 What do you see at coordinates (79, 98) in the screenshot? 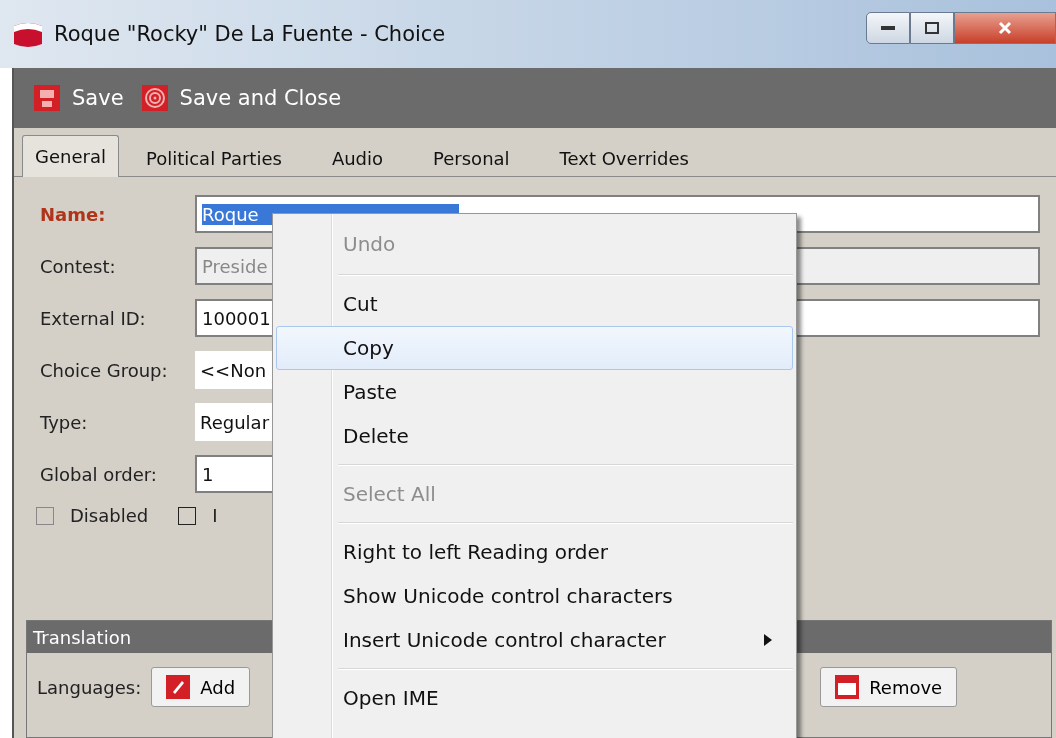
I see `save-button: Save` at bounding box center [79, 98].